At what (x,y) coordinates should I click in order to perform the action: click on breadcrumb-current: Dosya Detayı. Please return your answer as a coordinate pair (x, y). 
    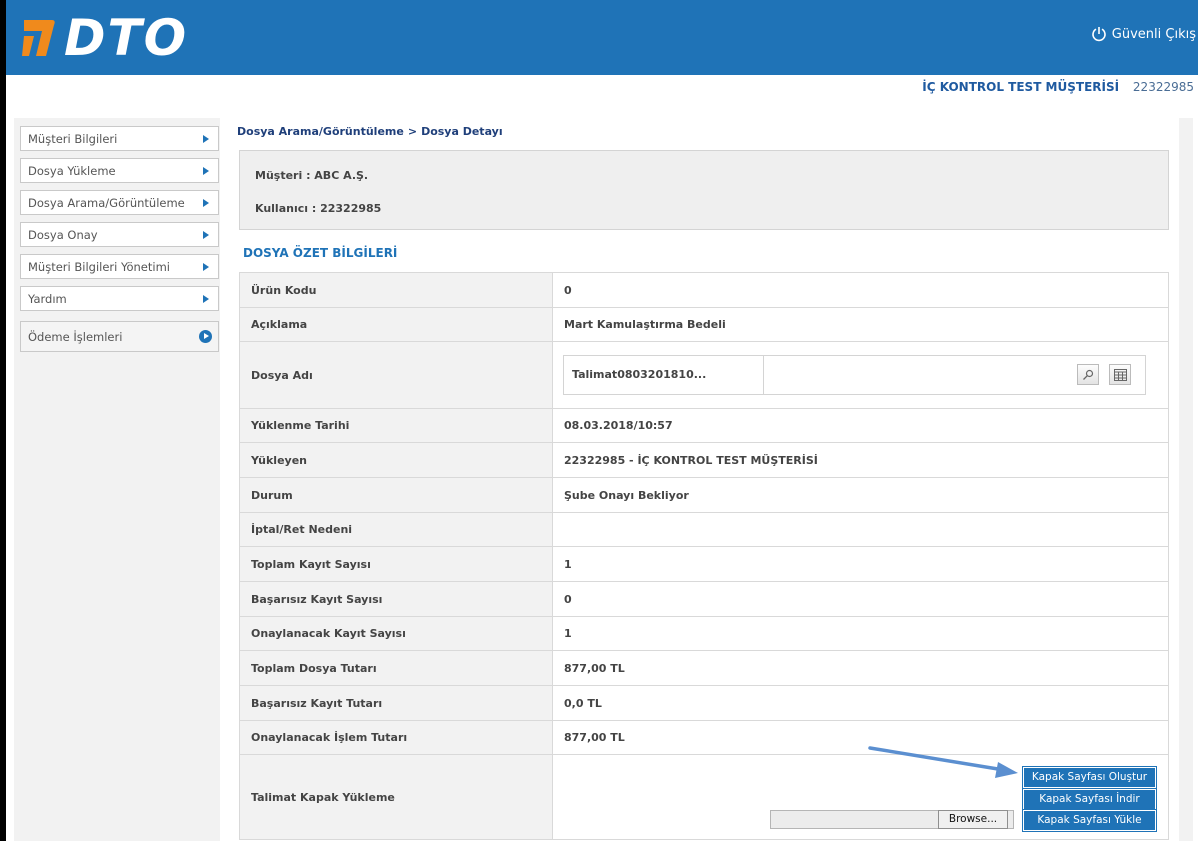
    Looking at the image, I should click on (462, 131).